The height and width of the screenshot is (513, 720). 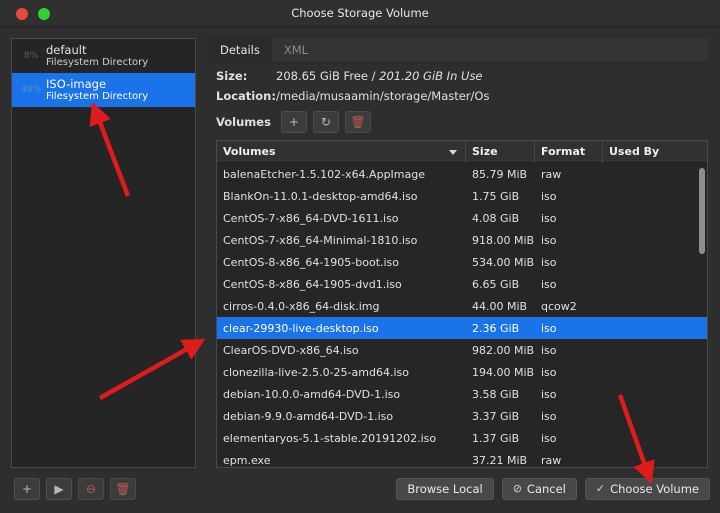 I want to click on sort-descending-icon, so click(x=453, y=152).